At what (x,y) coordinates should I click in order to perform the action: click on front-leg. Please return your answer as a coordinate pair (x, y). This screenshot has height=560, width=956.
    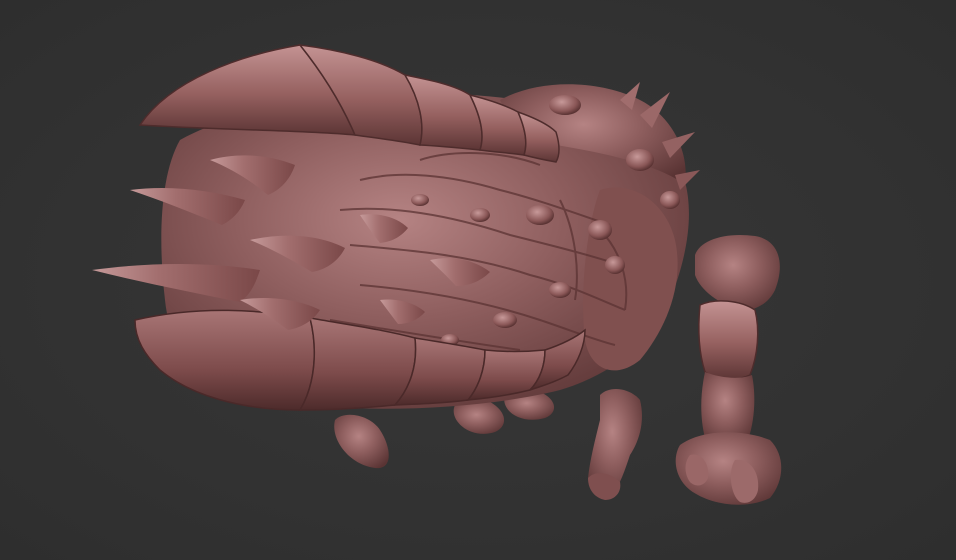
    Looking at the image, I should click on (728, 369).